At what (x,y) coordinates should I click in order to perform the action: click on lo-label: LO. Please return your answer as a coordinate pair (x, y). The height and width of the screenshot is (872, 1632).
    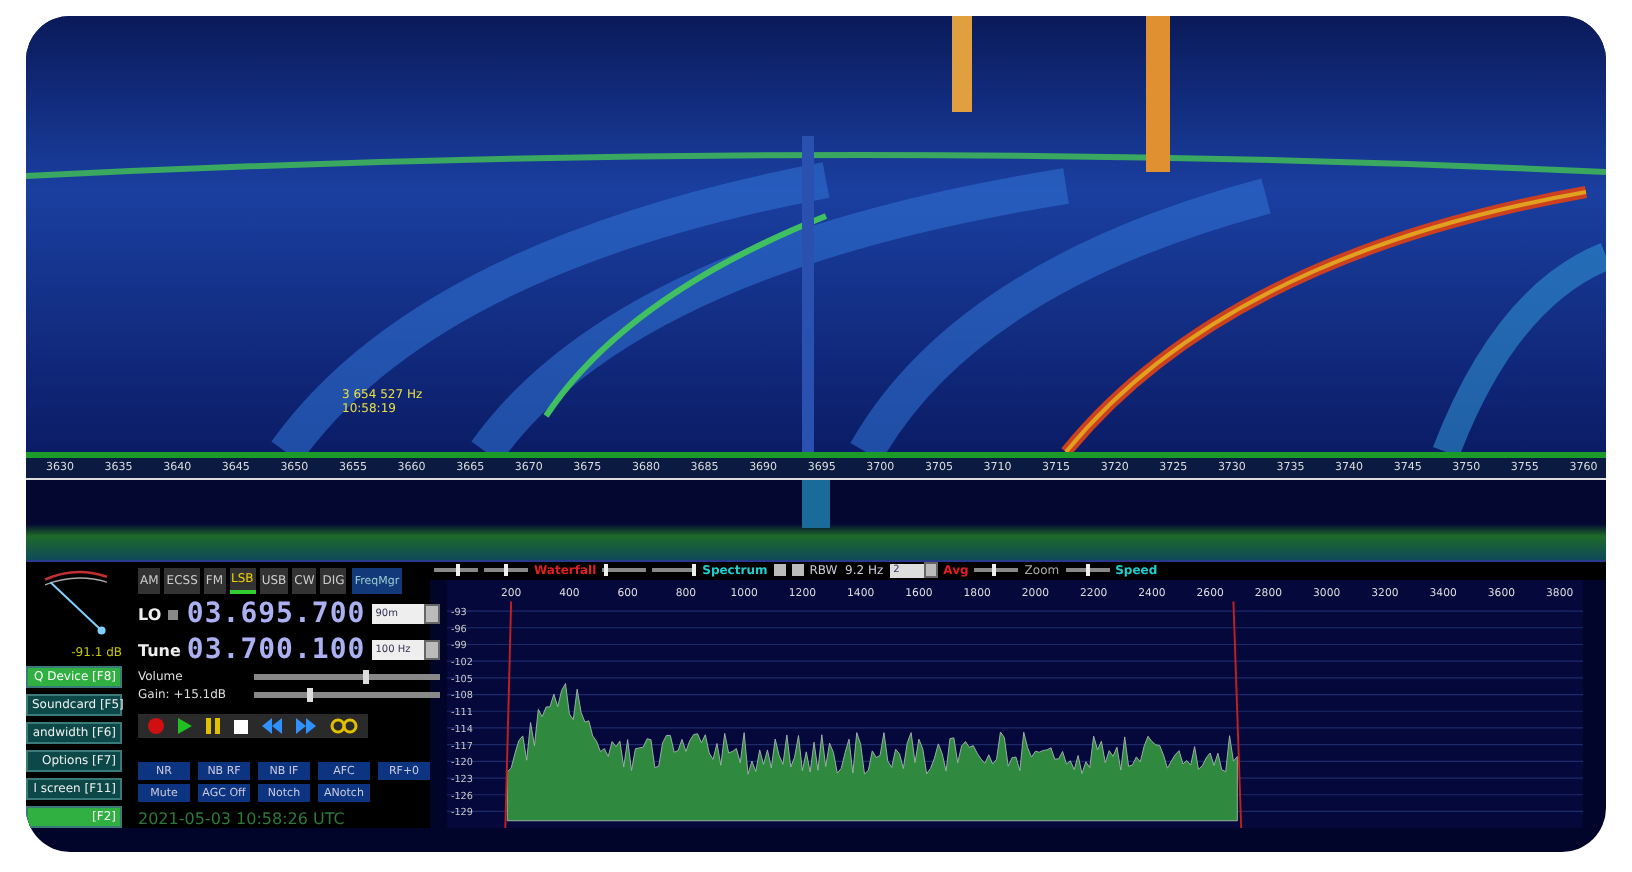
    Looking at the image, I should click on (150, 614).